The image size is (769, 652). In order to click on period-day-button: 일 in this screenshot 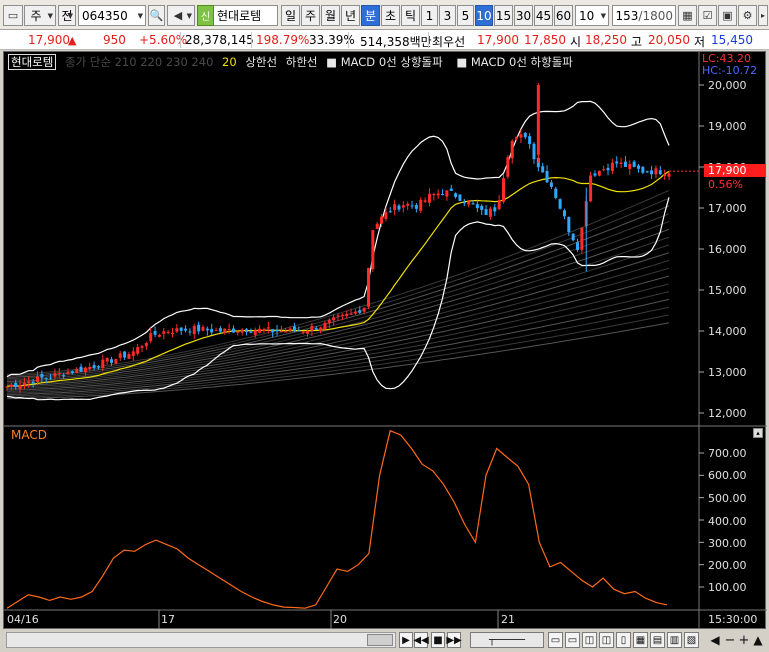, I will do `click(290, 15)`.